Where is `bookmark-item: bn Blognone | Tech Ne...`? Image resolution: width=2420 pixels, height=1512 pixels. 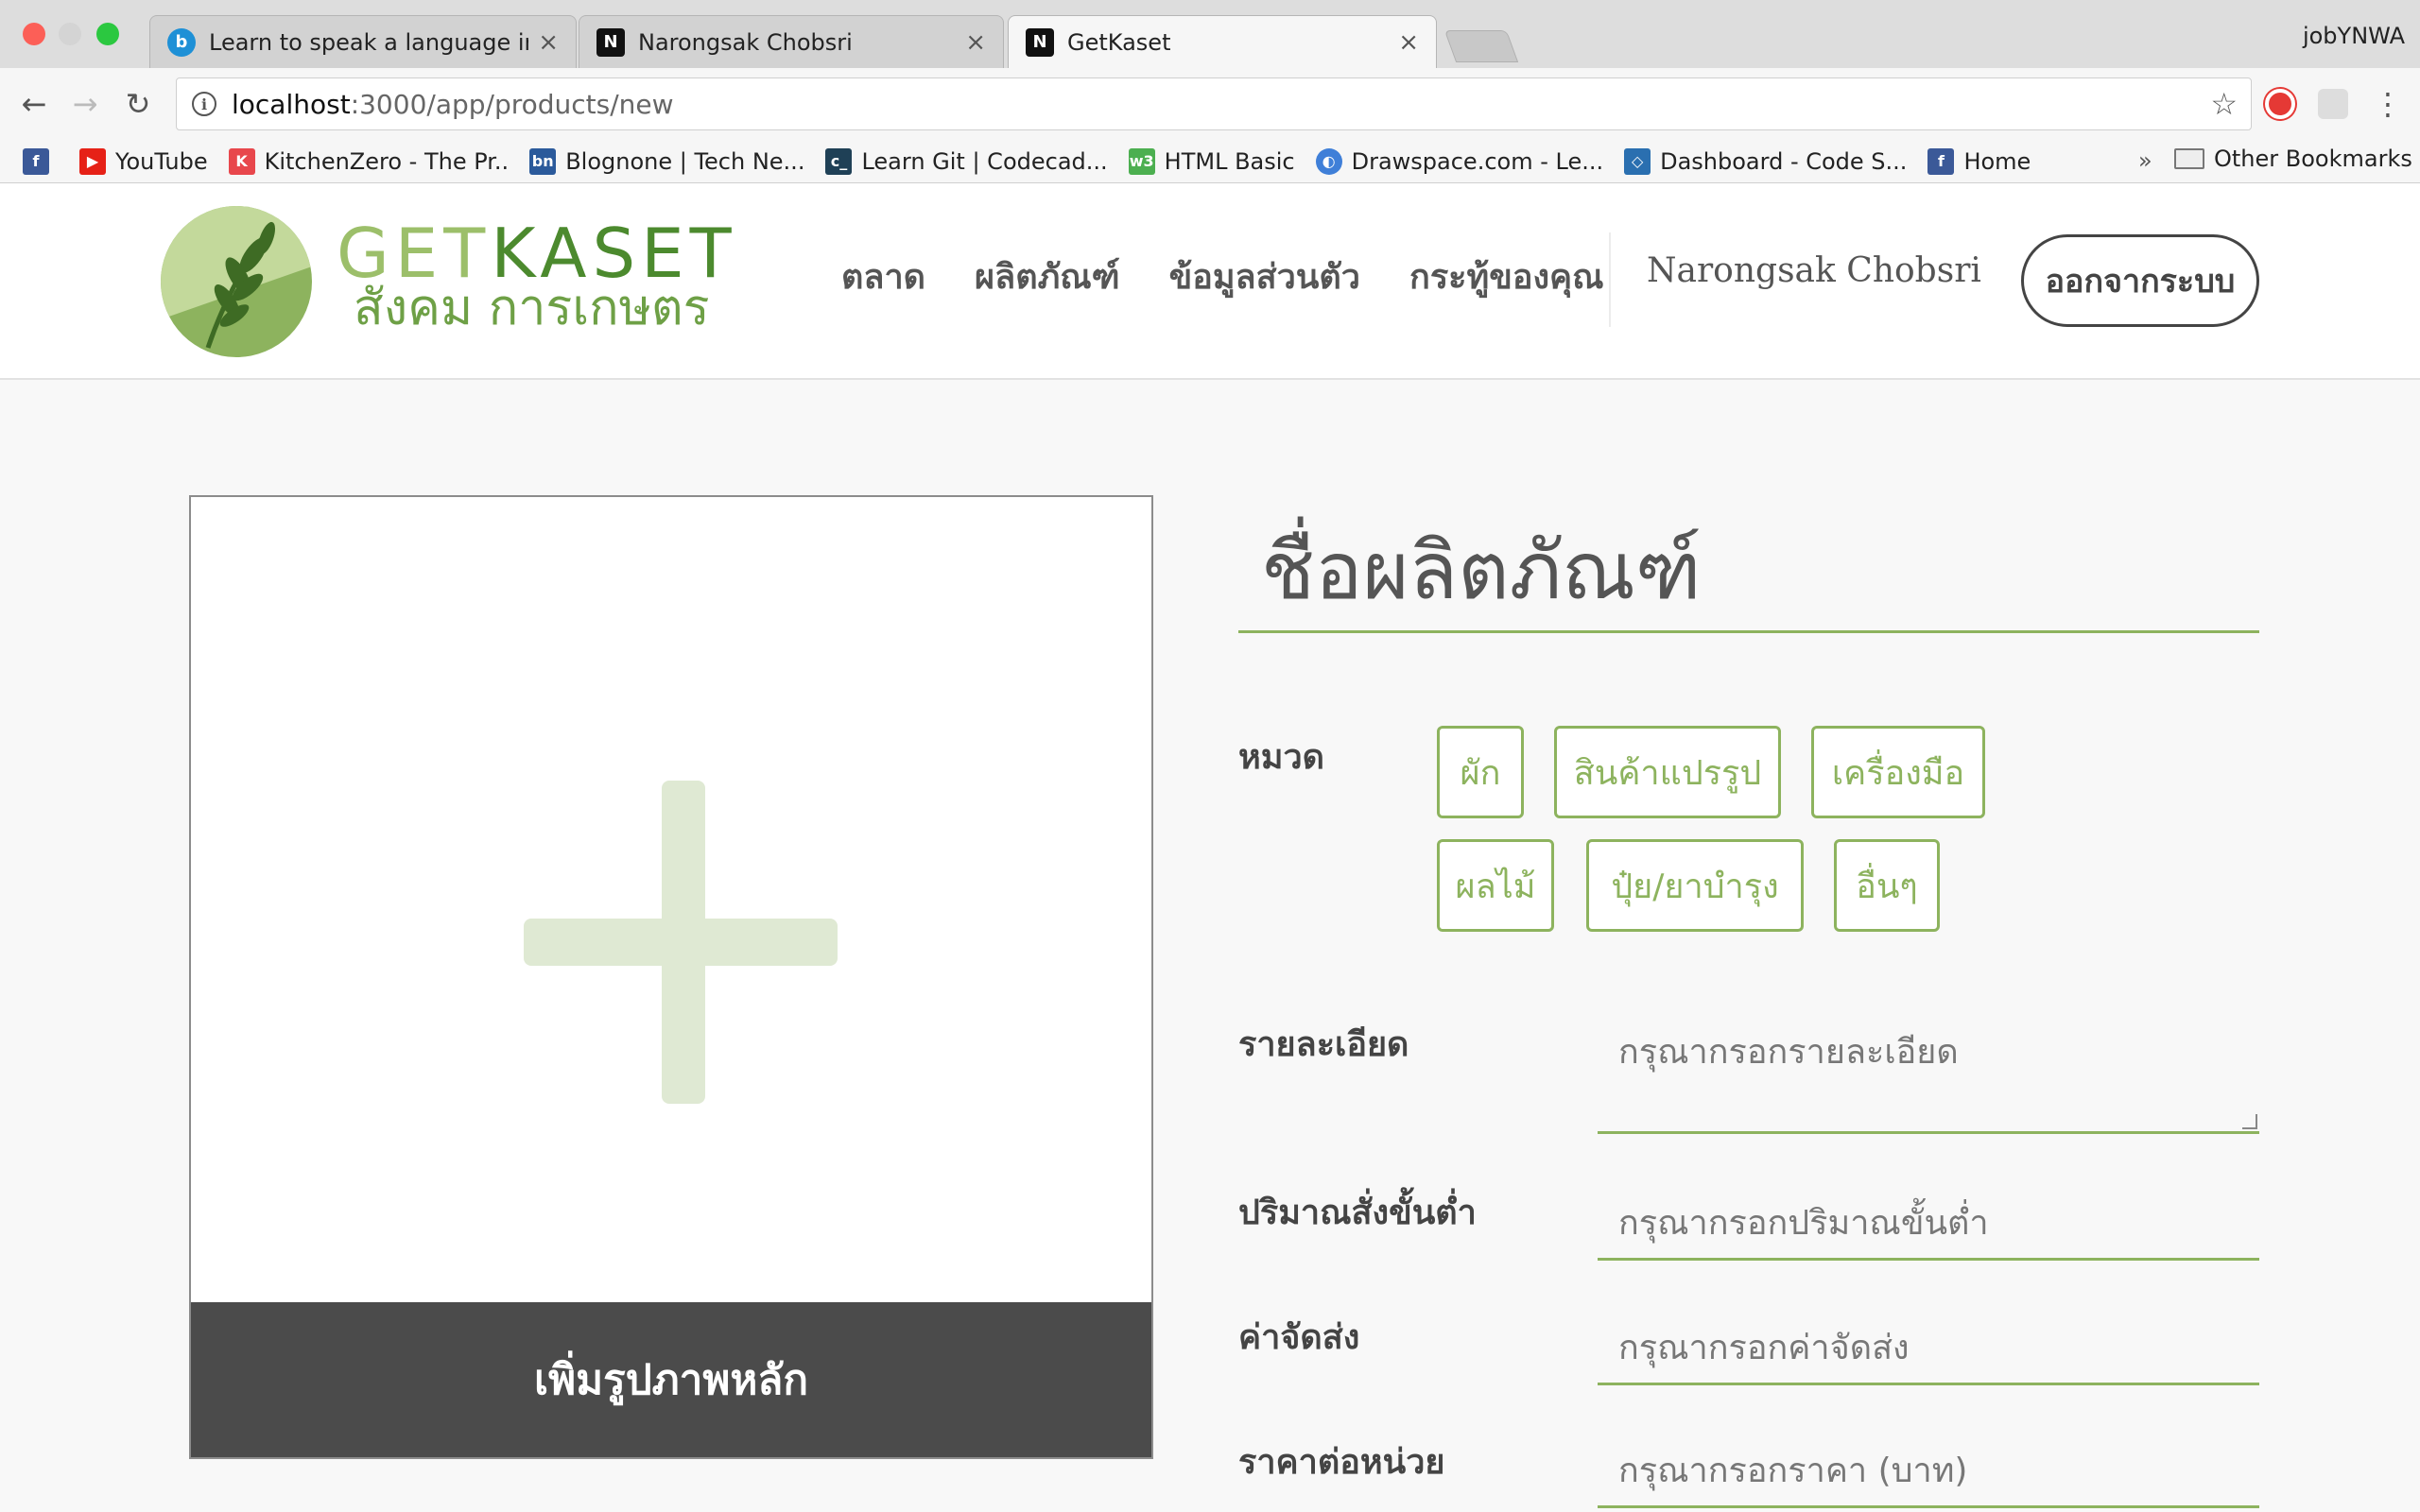 bookmark-item: bn Blognone | Tech Ne... is located at coordinates (667, 161).